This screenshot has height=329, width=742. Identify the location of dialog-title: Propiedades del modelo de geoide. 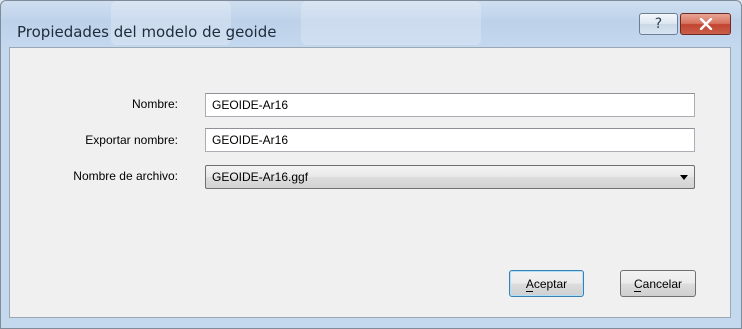
(147, 32).